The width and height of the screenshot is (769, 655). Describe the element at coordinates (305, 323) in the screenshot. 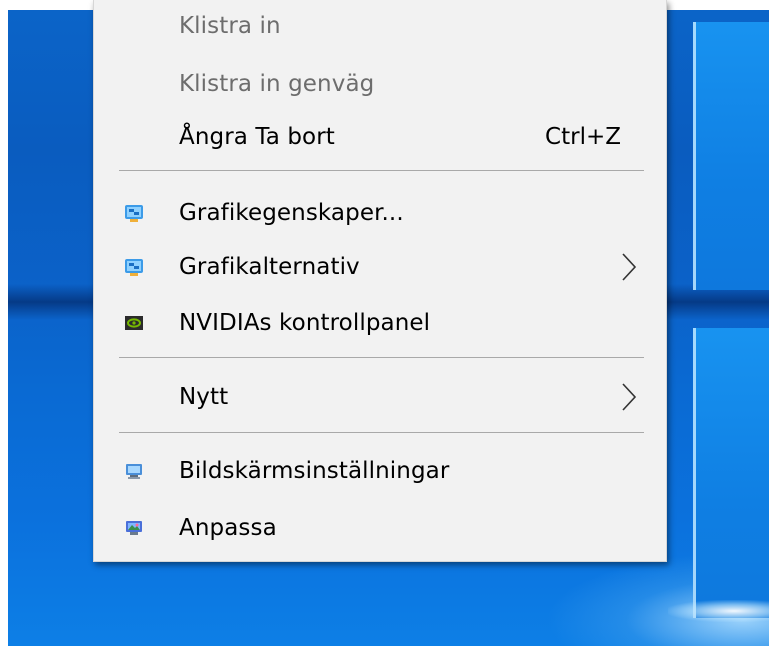

I see `menu-item-label: NVIDIAs kontrollpanel` at that location.